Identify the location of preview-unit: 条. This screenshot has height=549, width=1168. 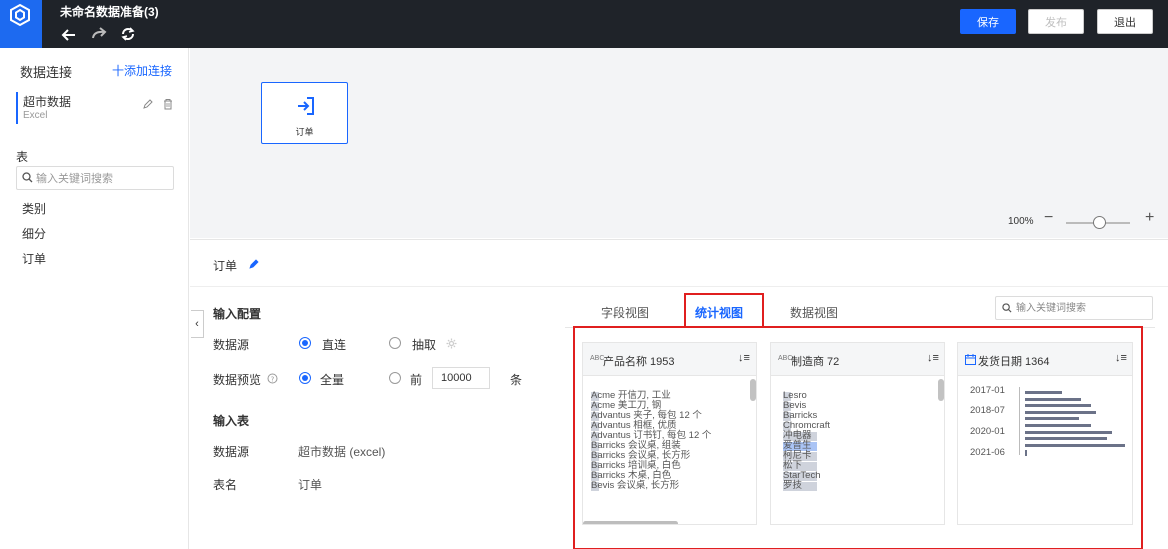
(516, 380).